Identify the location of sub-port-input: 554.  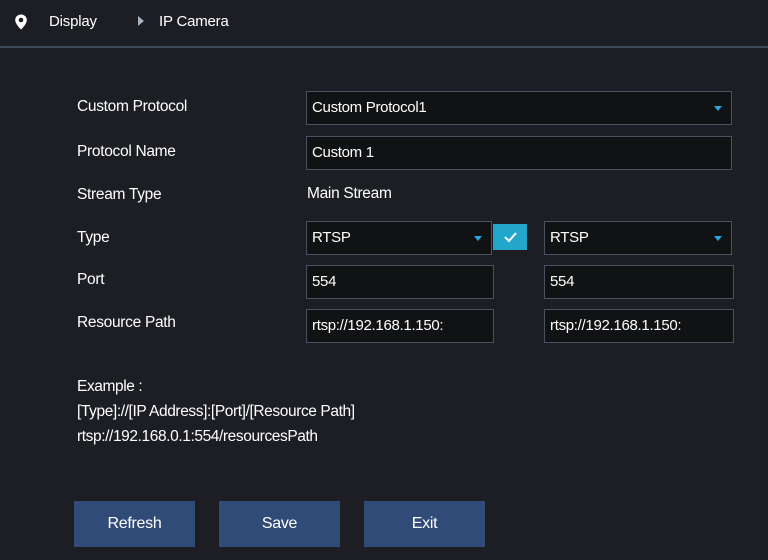
(639, 282).